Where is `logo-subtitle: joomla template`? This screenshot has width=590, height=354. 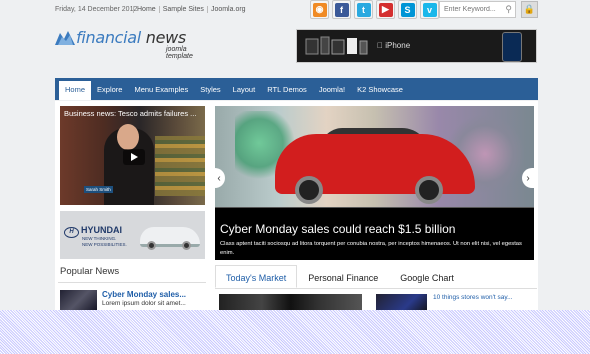 logo-subtitle: joomla template is located at coordinates (179, 53).